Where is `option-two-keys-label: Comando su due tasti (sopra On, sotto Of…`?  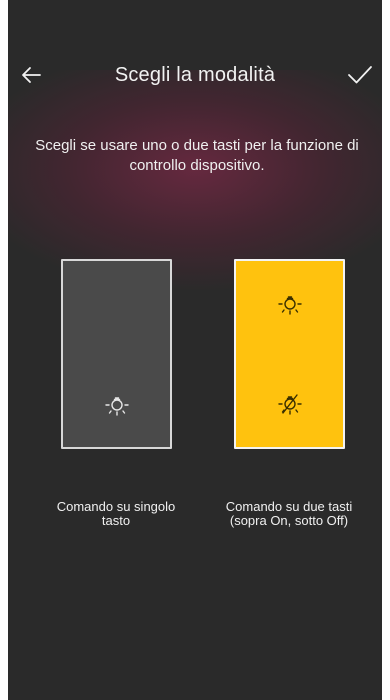 option-two-keys-label: Comando su due tasti (sopra On, sotto Of… is located at coordinates (289, 513).